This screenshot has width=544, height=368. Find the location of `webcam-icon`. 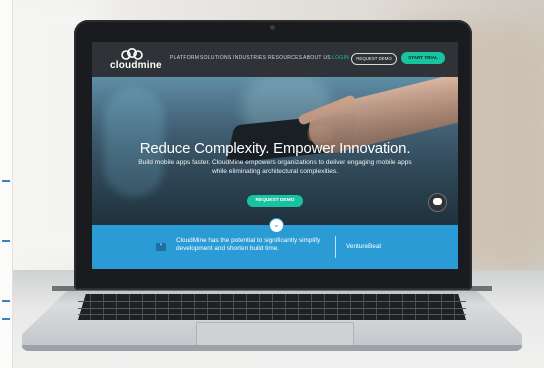

webcam-icon is located at coordinates (272, 27).